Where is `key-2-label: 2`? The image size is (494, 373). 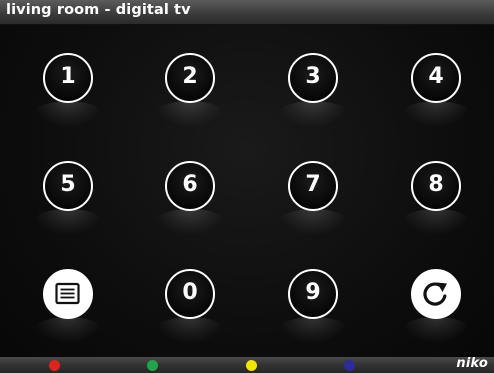
key-2-label: 2 is located at coordinates (190, 76).